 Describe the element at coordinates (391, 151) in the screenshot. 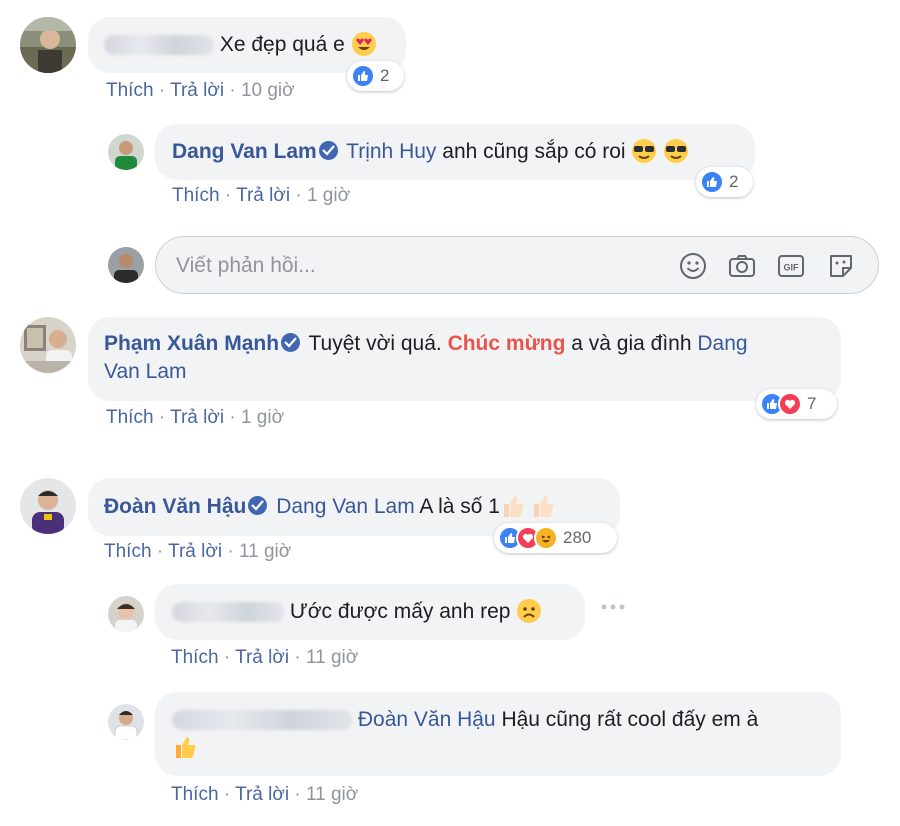

I see `mention-link: Trịnh Huy` at that location.